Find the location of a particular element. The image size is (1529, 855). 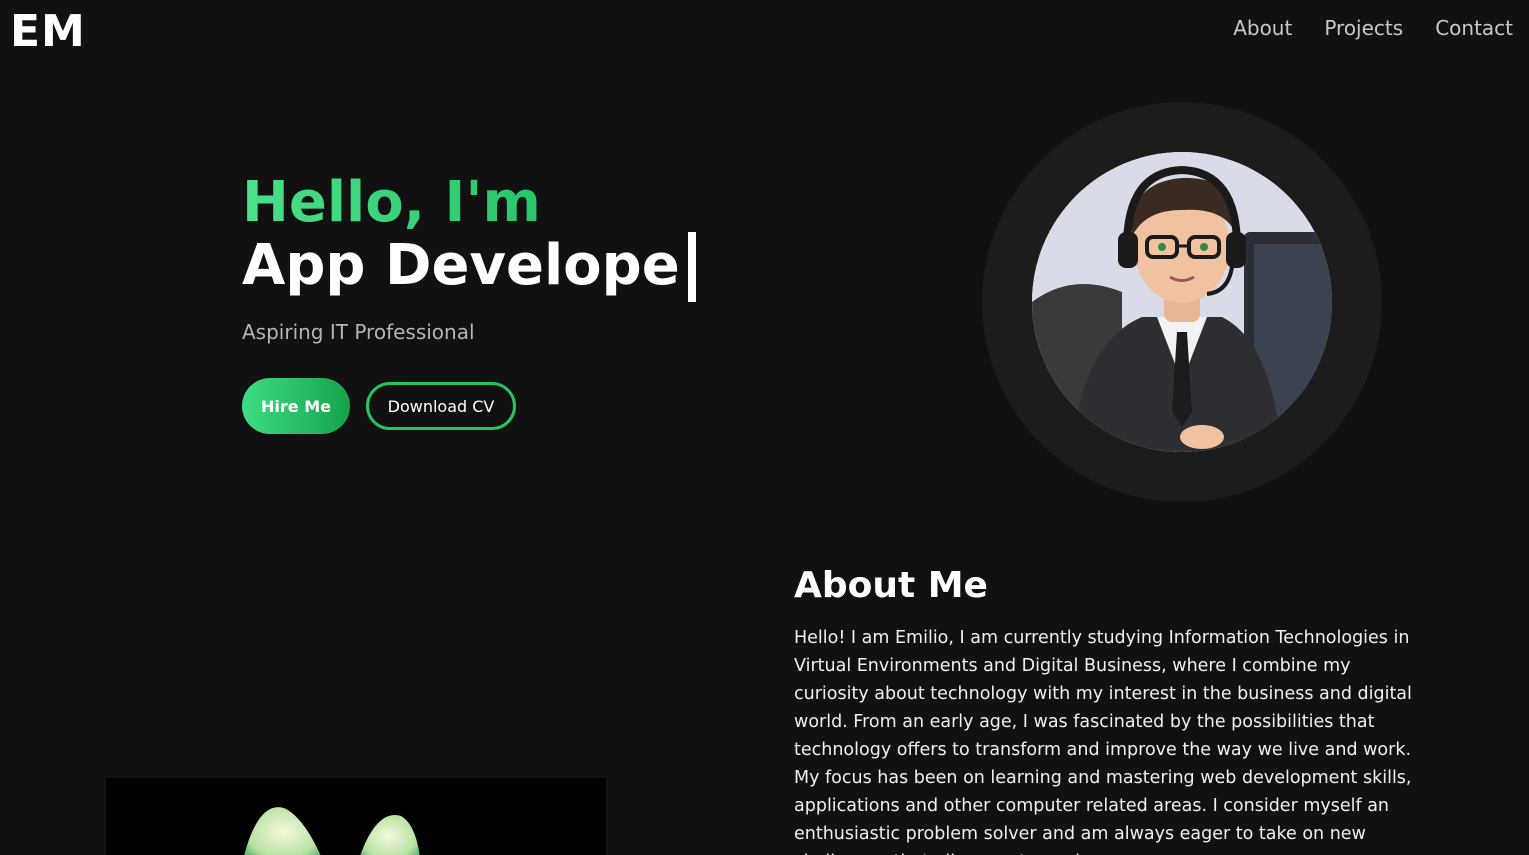

hero-subtitle: Aspiring IT Professional is located at coordinates (358, 332).